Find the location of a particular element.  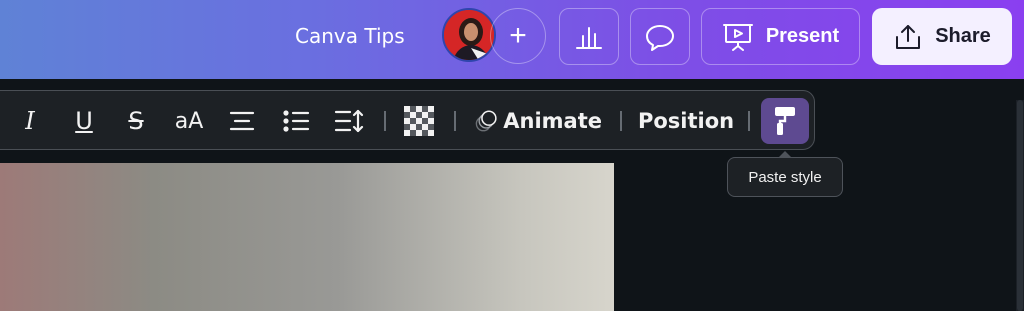

insights-button is located at coordinates (589, 36).